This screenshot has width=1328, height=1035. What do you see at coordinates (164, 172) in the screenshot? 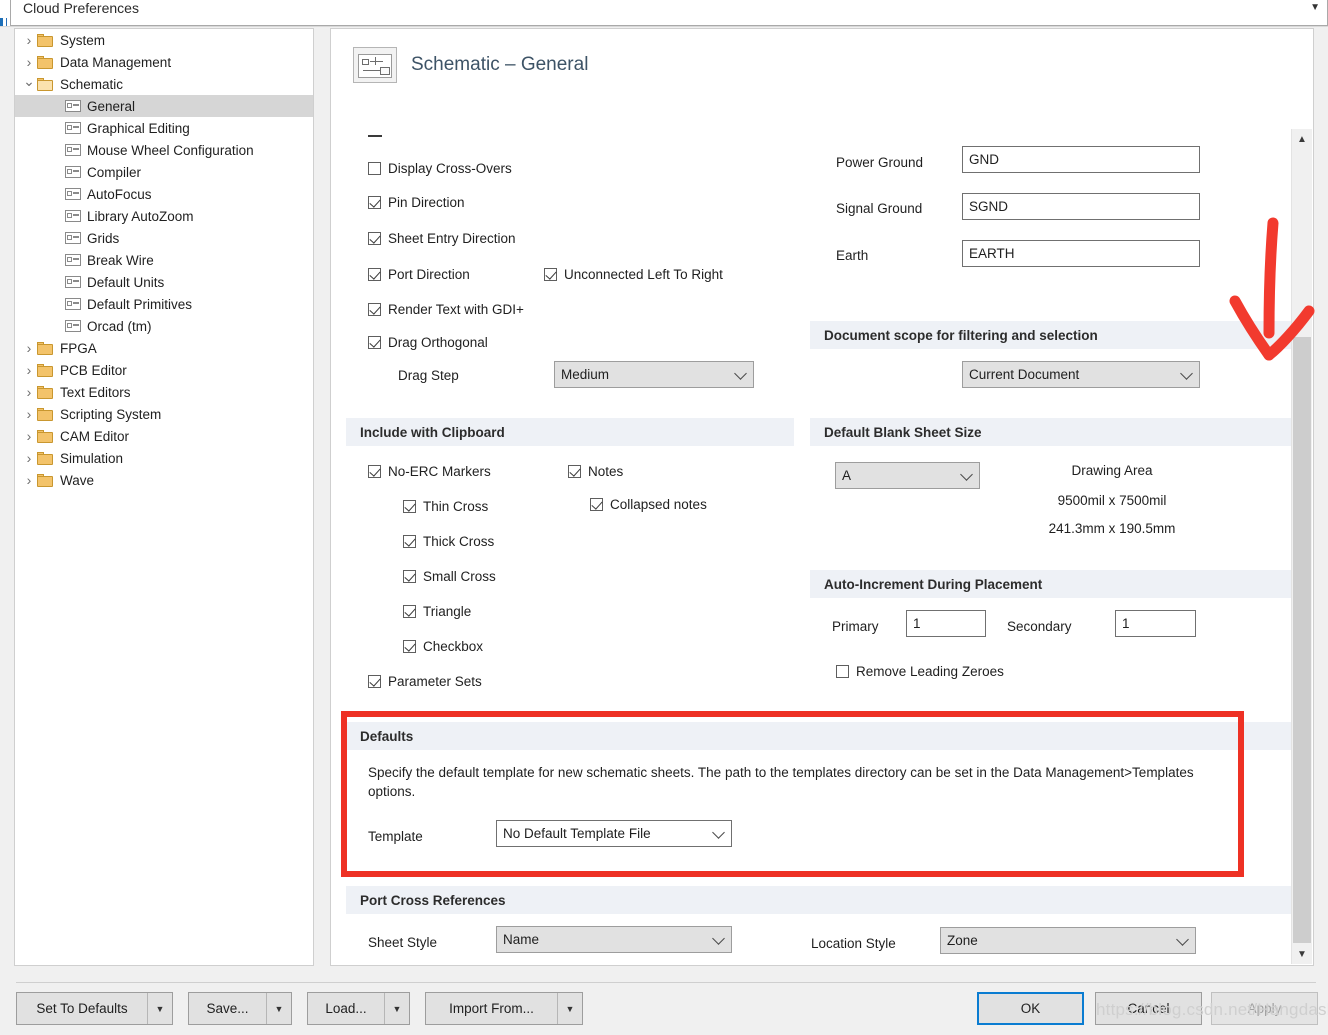
I see `tree-item-compiler: Compiler` at bounding box center [164, 172].